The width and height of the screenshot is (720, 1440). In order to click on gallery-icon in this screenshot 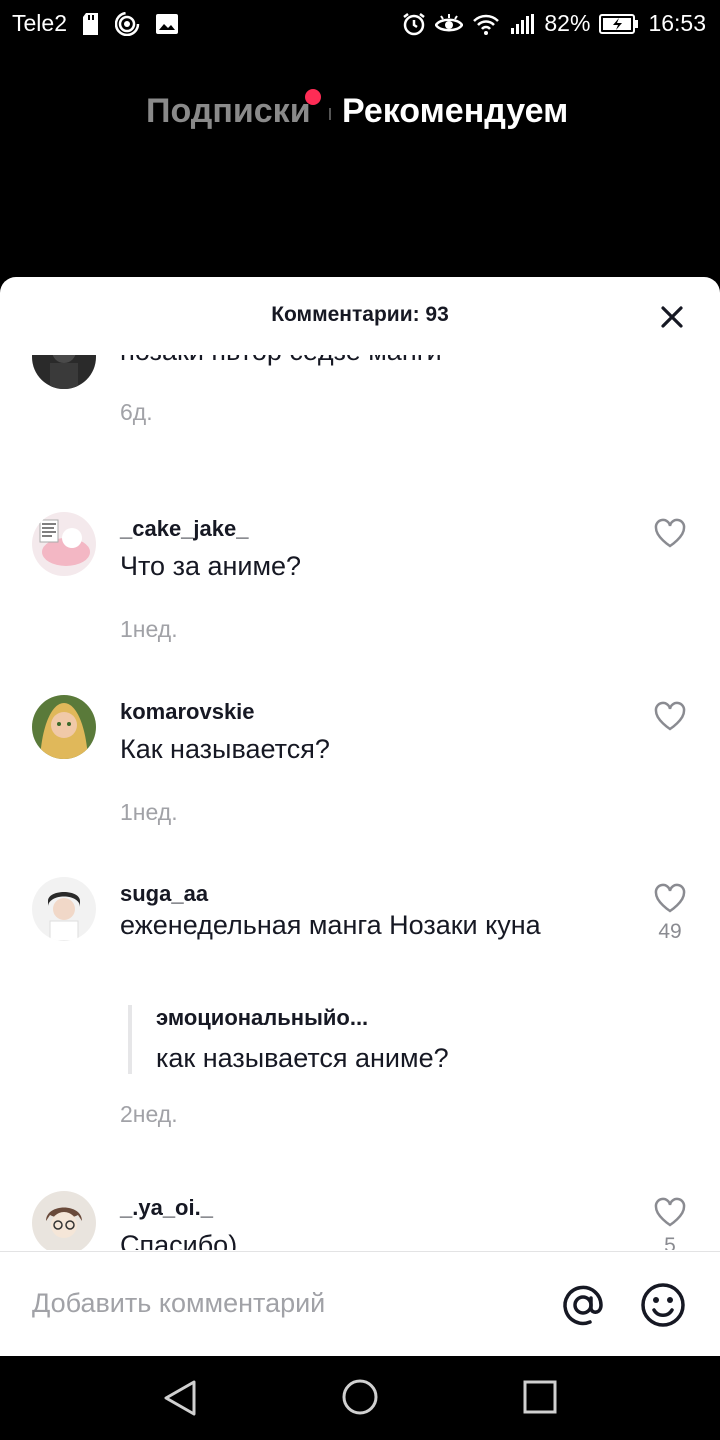, I will do `click(167, 24)`.